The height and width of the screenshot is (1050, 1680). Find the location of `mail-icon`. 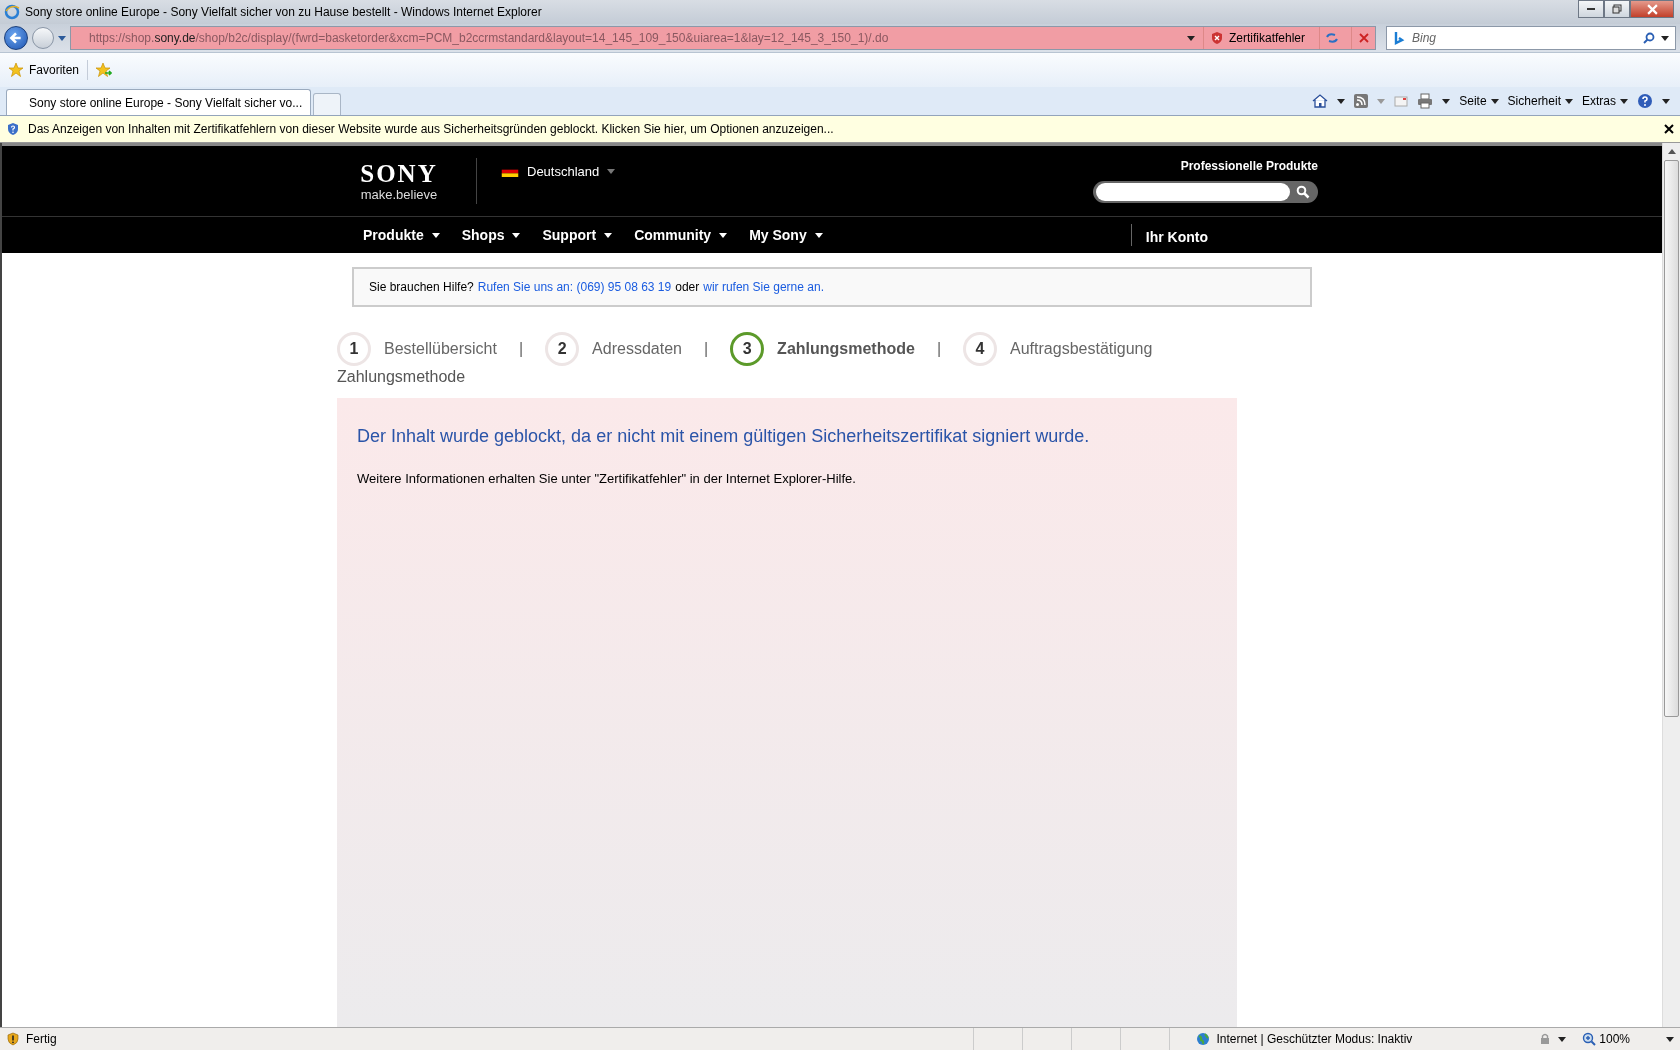

mail-icon is located at coordinates (1401, 101).